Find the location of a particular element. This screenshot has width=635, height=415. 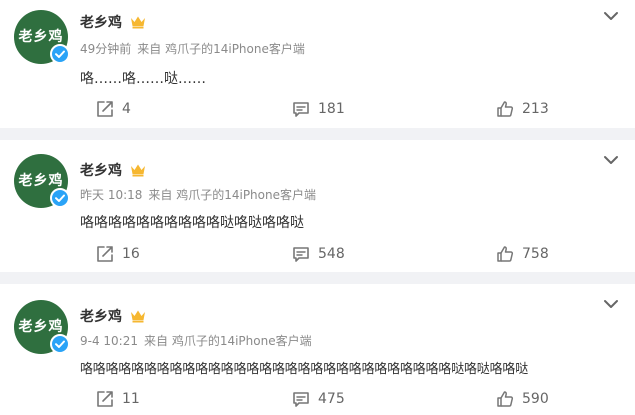

comment-button: 548 is located at coordinates (318, 254).